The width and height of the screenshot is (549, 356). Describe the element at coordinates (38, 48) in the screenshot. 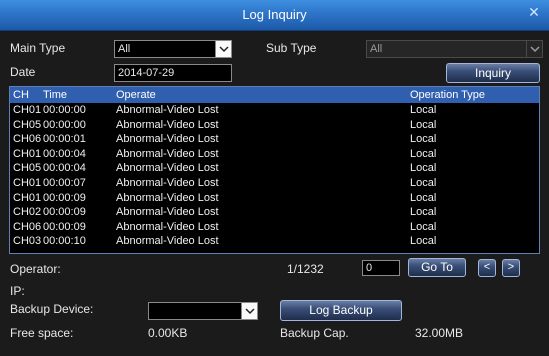

I see `main-type-label: Main Type` at that location.